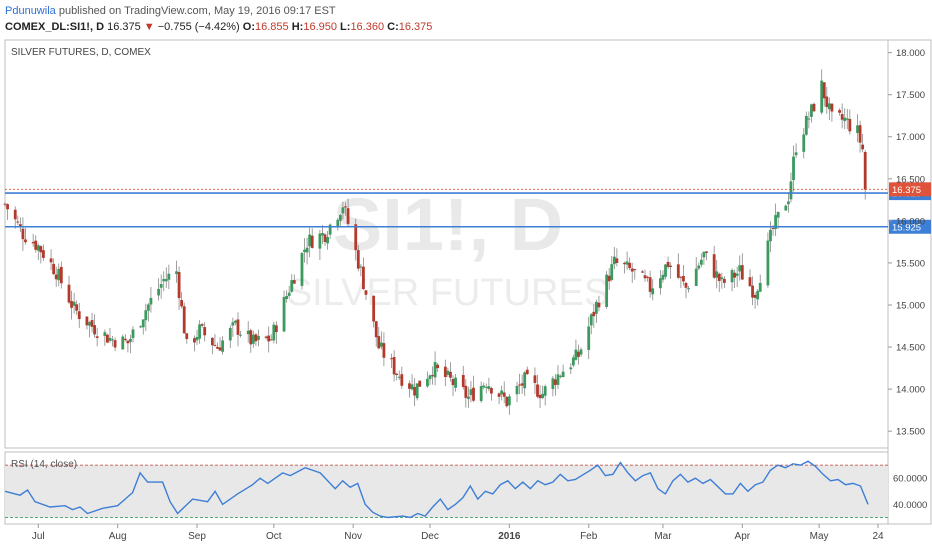 This screenshot has width=932, height=550. I want to click on price-tick-label: 14.500, so click(910, 348).